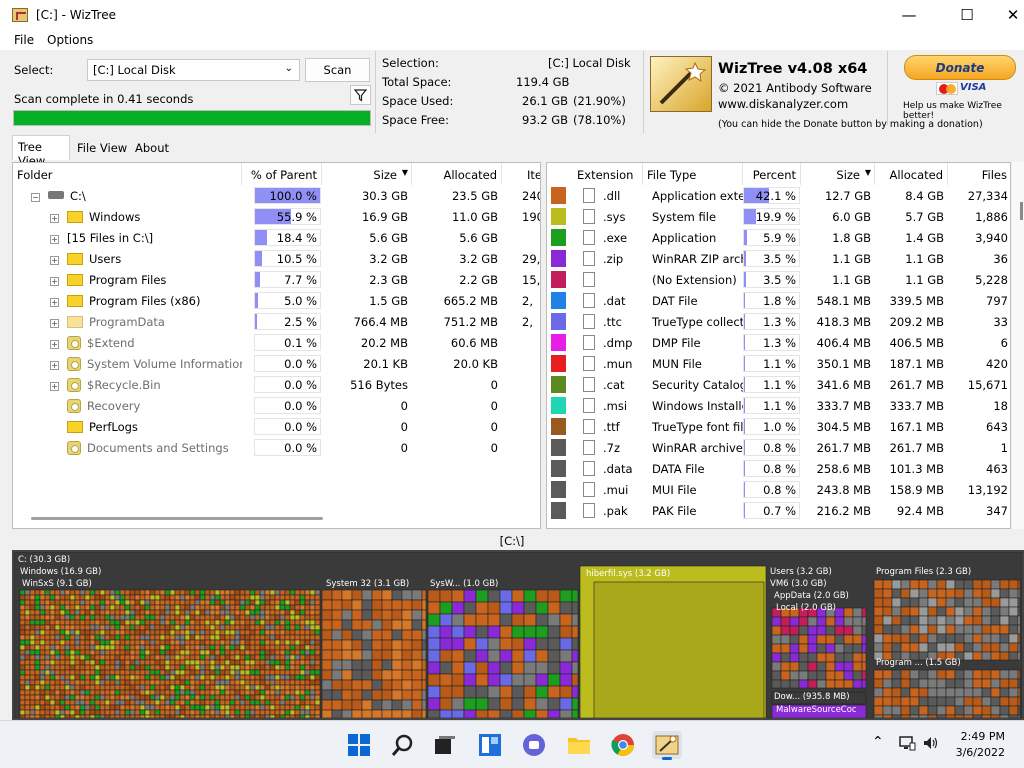 This screenshot has width=1024, height=768. What do you see at coordinates (24, 40) in the screenshot?
I see `menu-file: File` at bounding box center [24, 40].